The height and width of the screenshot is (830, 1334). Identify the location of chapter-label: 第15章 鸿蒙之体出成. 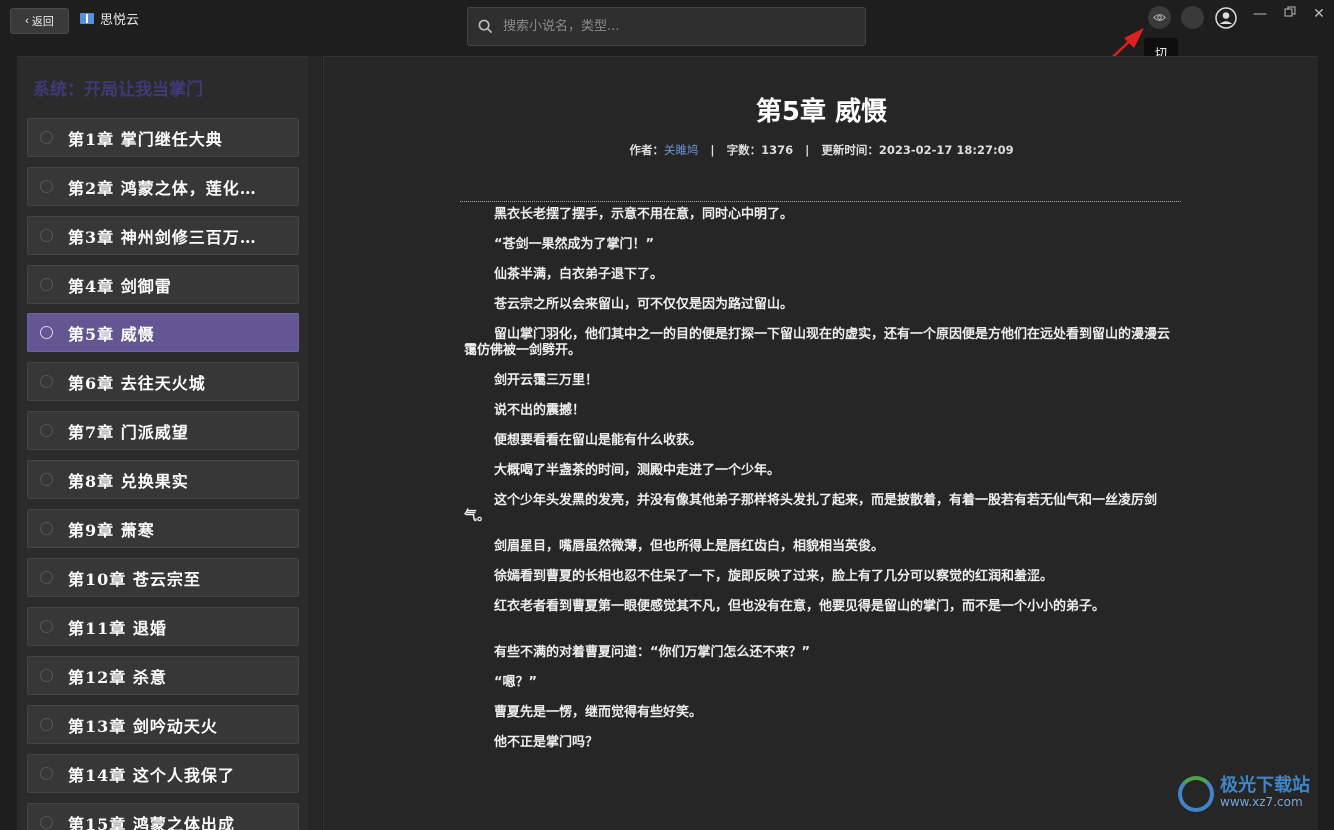
(151, 822).